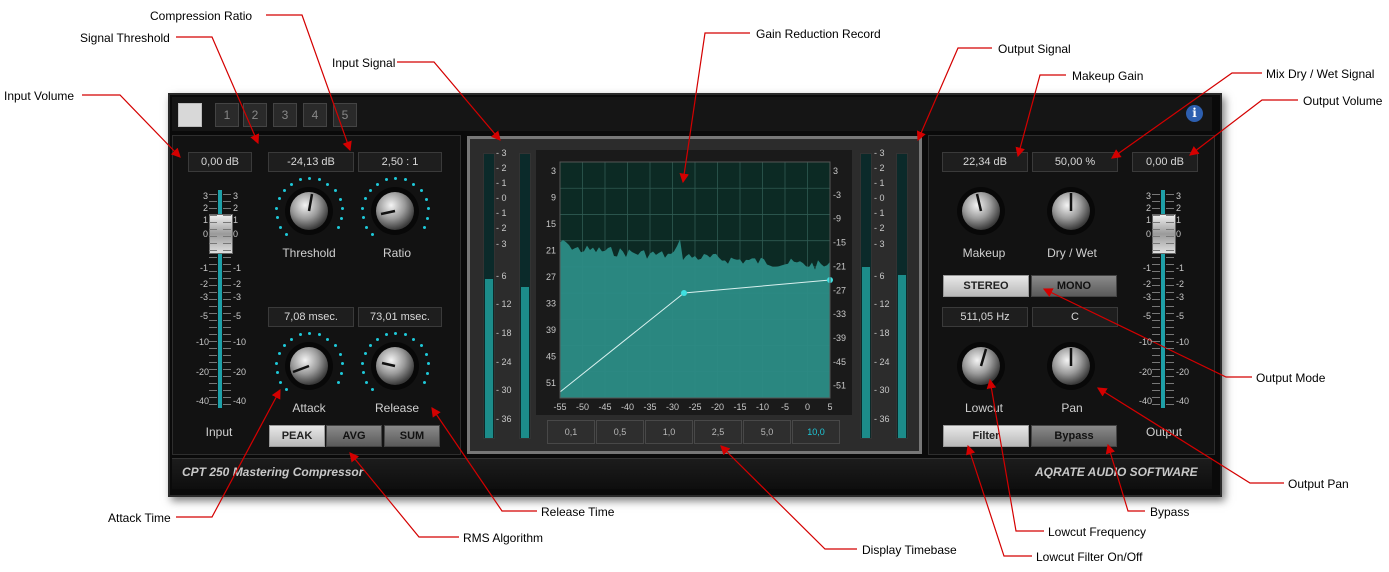 Image resolution: width=1389 pixels, height=572 pixels. I want to click on annotation-lowcut-frequency: Lowcut Frequency, so click(1097, 532).